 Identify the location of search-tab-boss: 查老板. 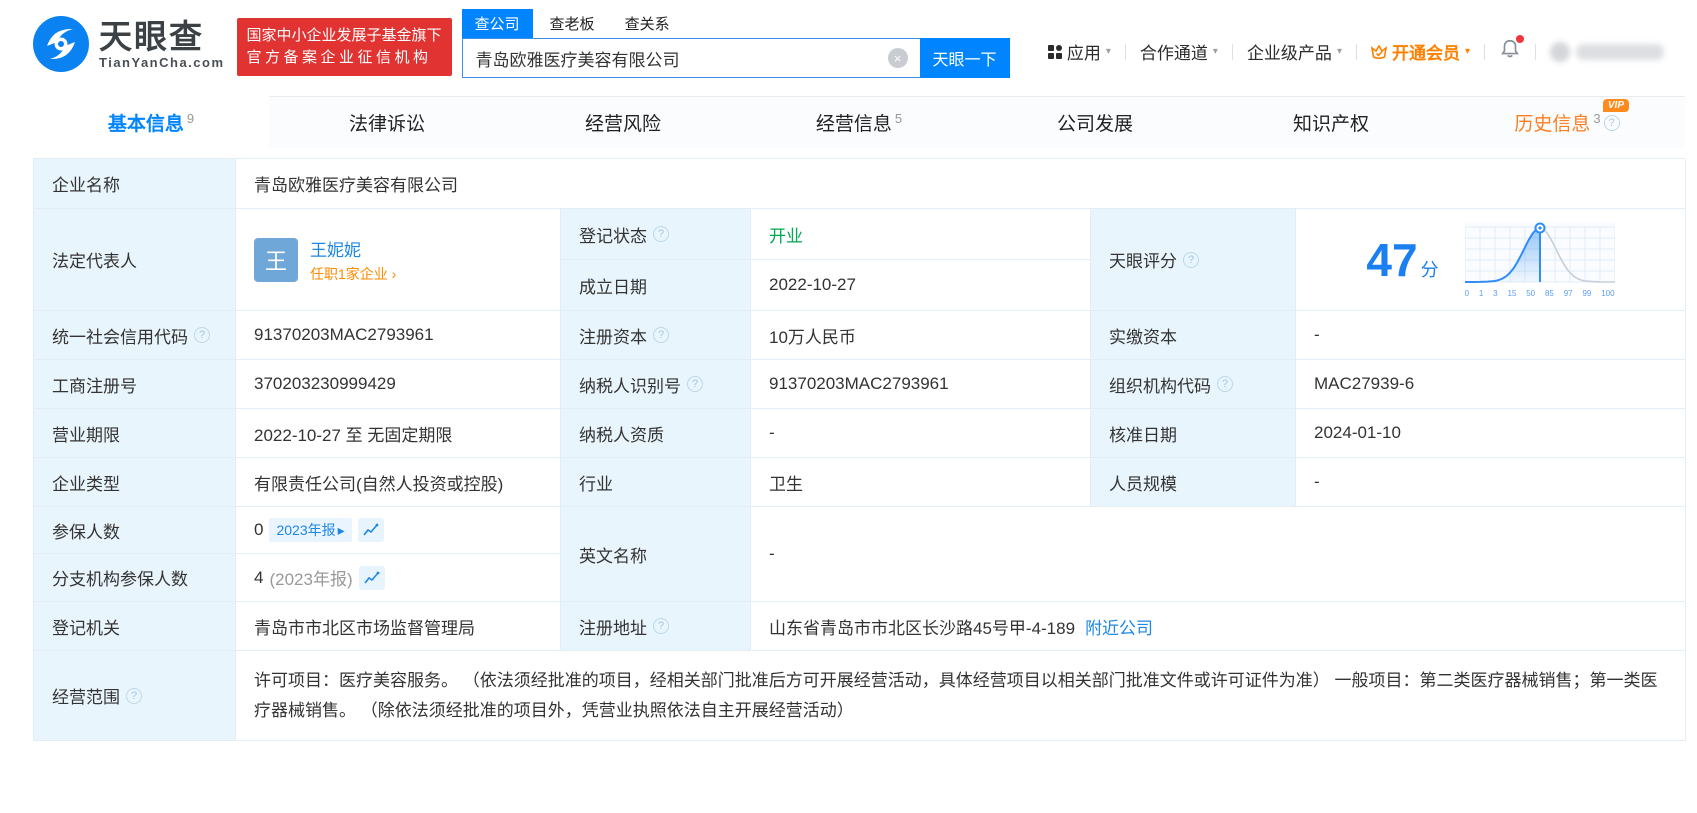
(572, 23).